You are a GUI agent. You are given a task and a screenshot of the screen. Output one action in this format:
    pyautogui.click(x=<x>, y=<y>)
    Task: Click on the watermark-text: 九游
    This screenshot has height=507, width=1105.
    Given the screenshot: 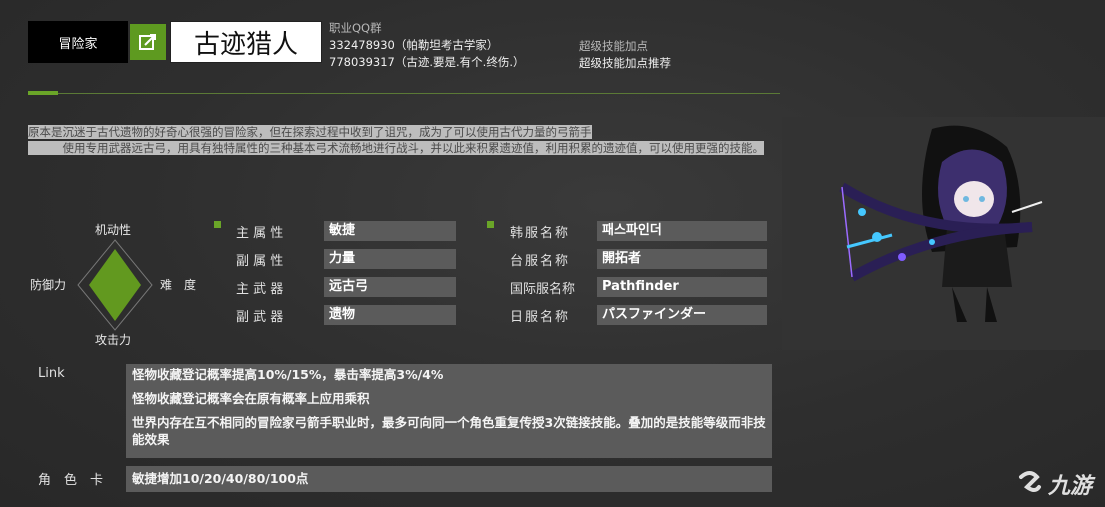 What is the action you would take?
    pyautogui.click(x=1070, y=486)
    